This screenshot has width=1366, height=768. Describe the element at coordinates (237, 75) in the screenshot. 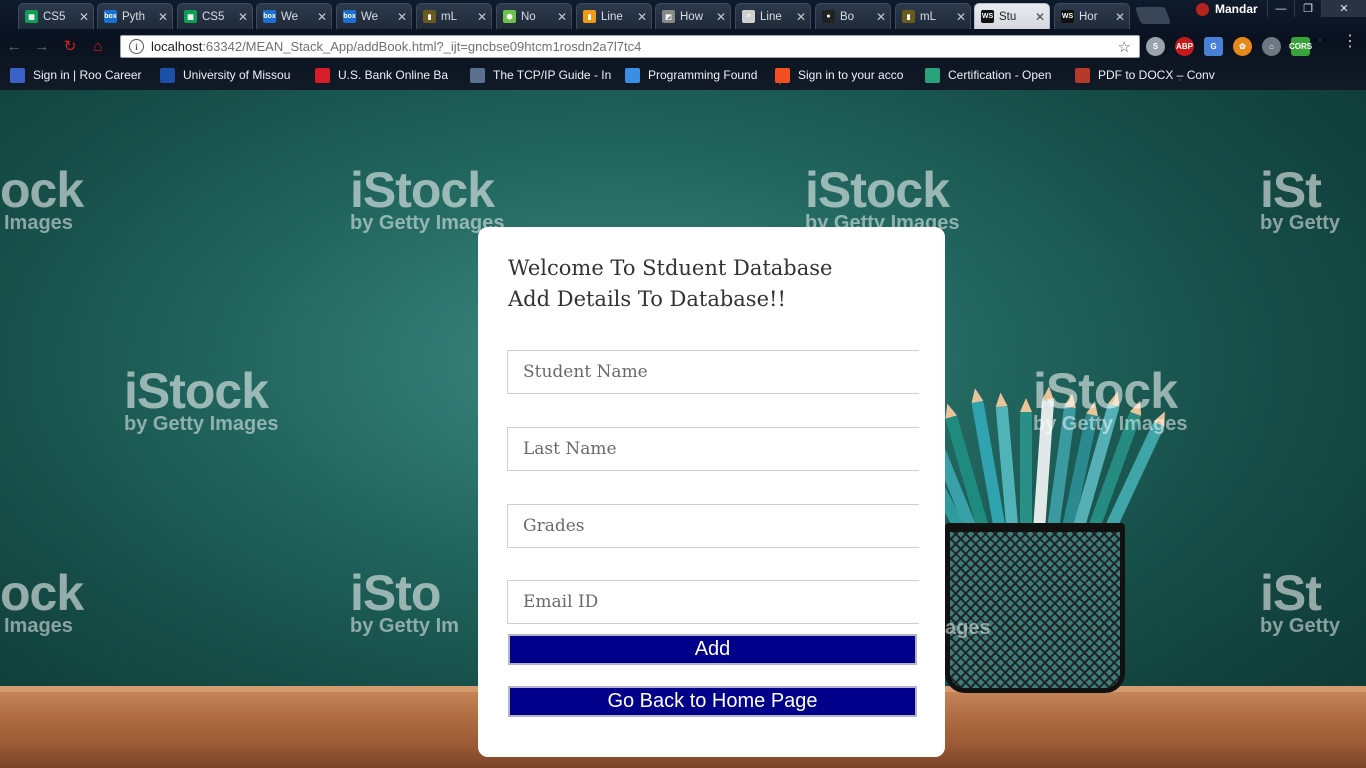

I see `bookmark-label: University of Missou` at that location.